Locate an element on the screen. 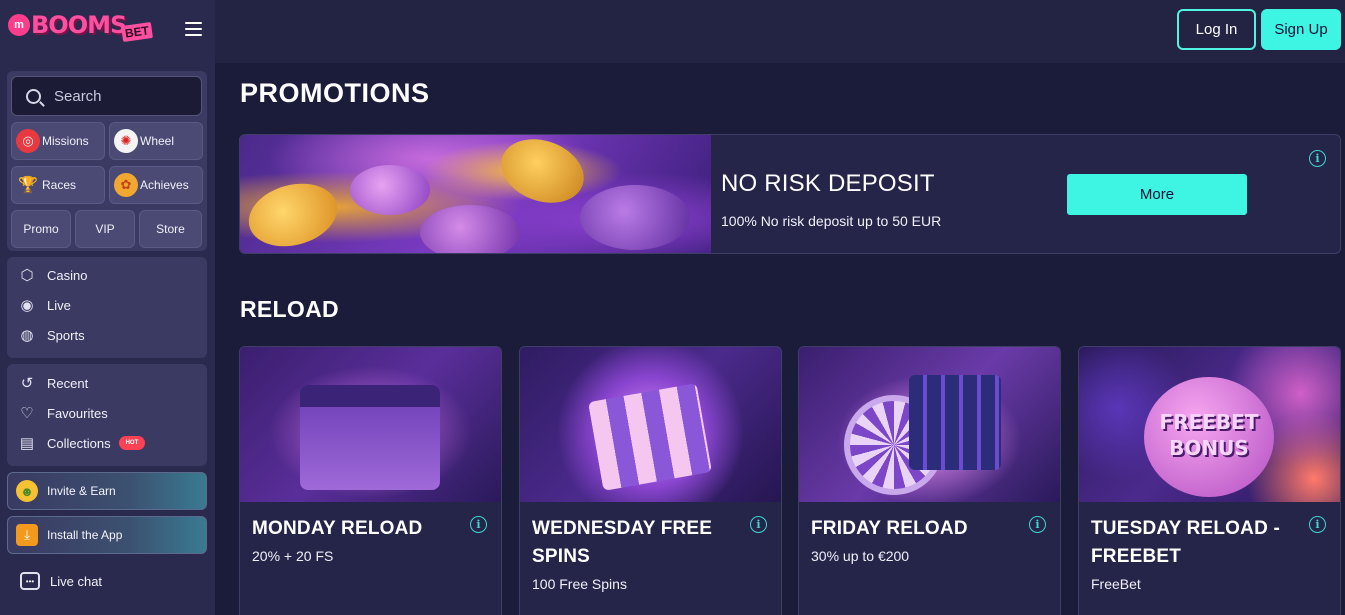 This screenshot has height=615, width=1345. login-button: Log In is located at coordinates (1216, 29).